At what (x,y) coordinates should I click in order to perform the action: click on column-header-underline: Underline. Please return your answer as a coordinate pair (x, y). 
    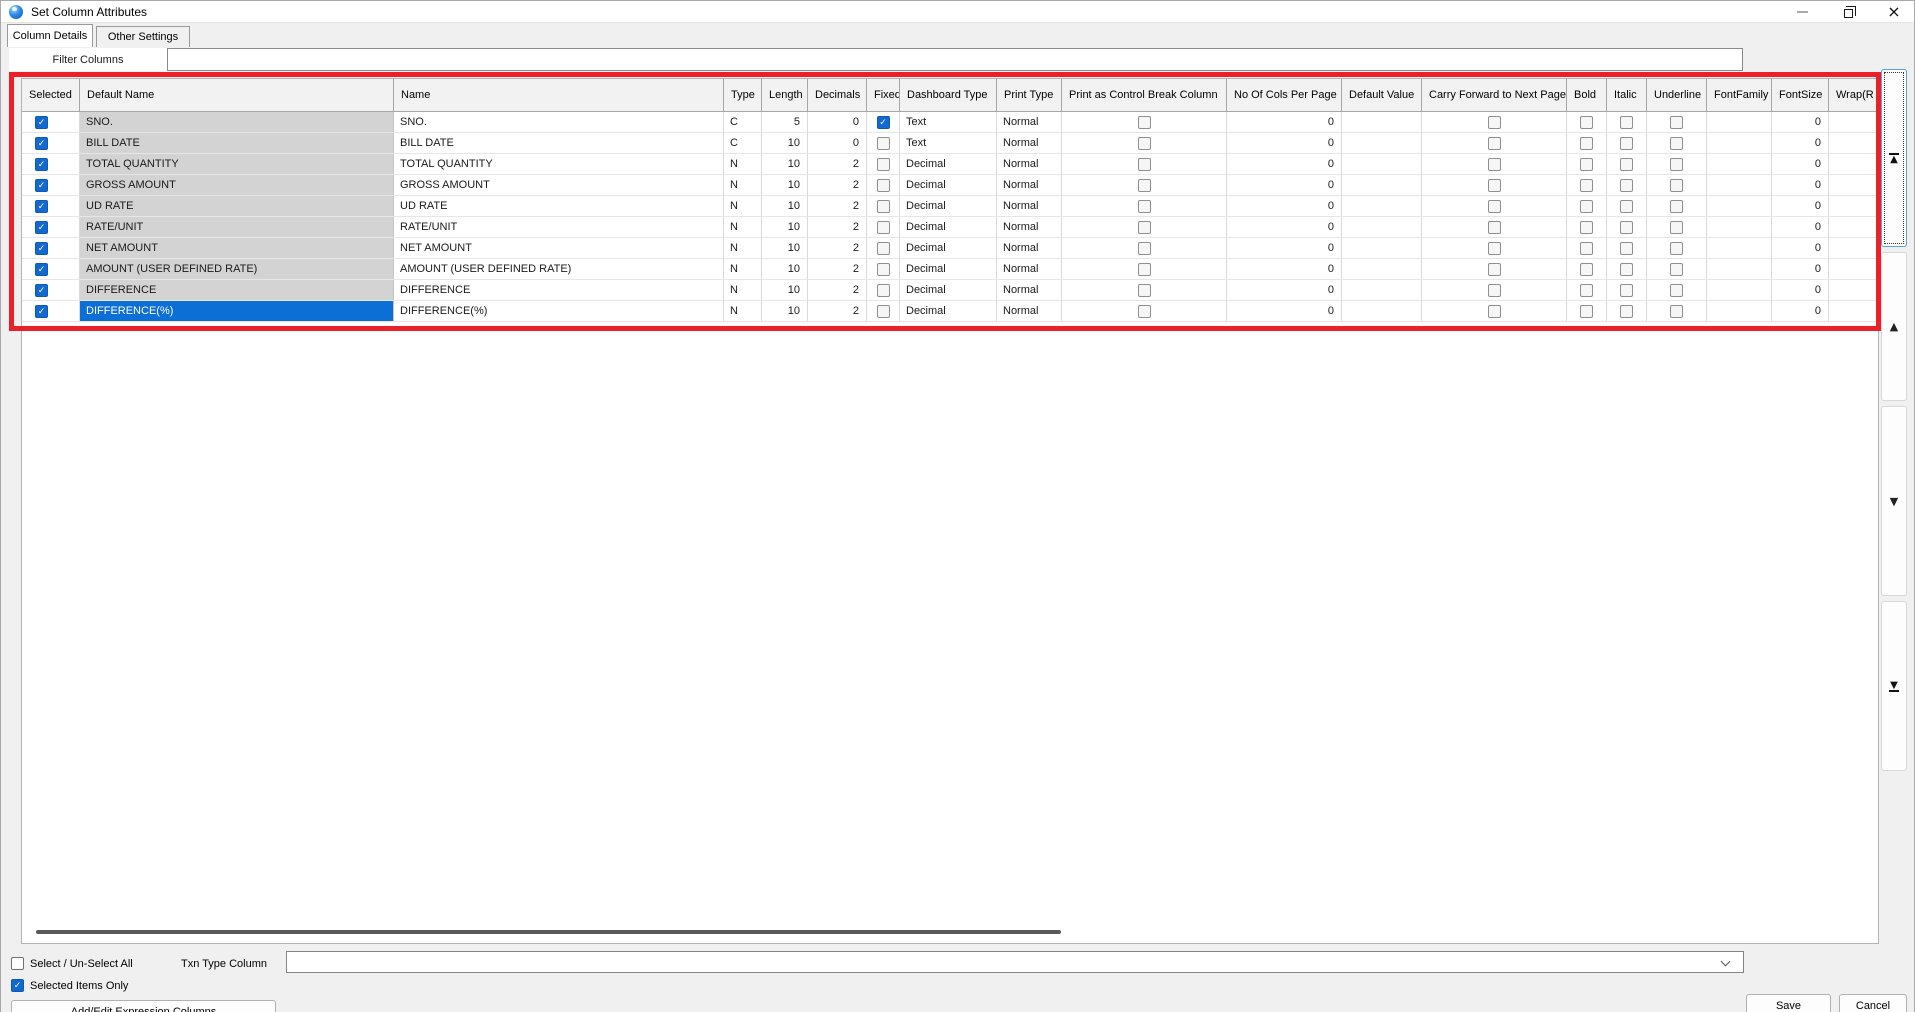
    Looking at the image, I should click on (1677, 95).